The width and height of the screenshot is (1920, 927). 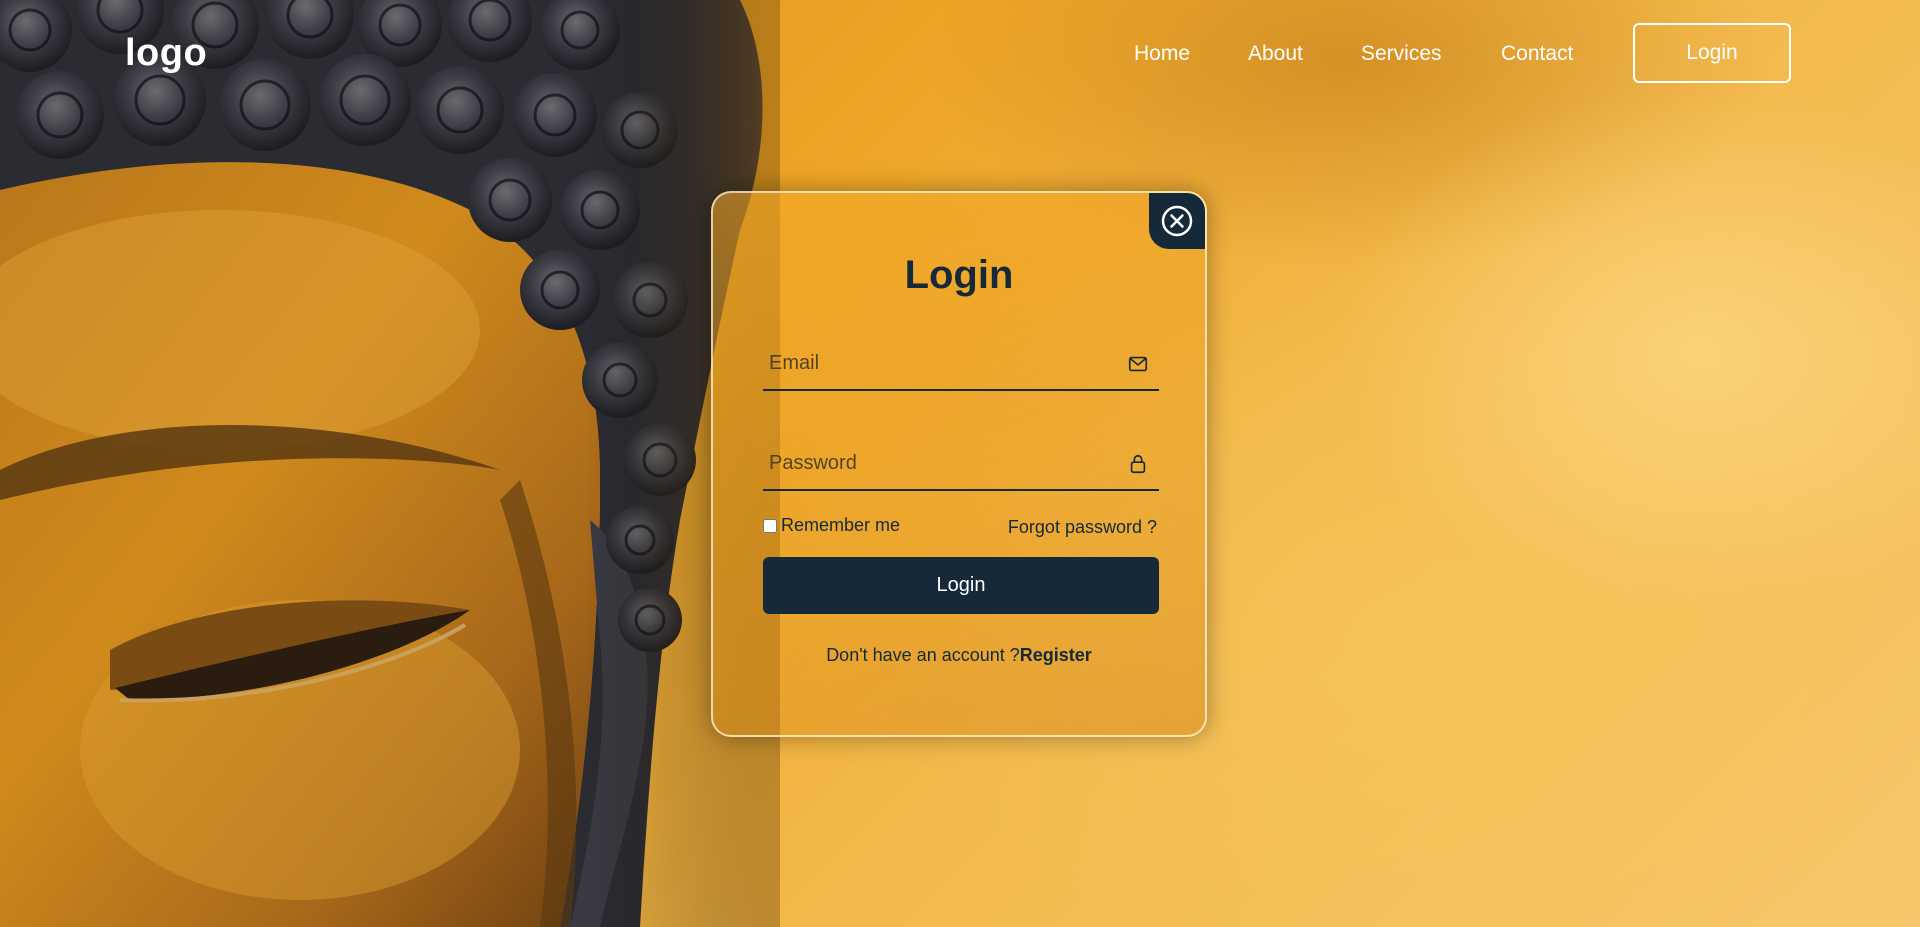 I want to click on remember-me-checkbox, so click(x=770, y=525).